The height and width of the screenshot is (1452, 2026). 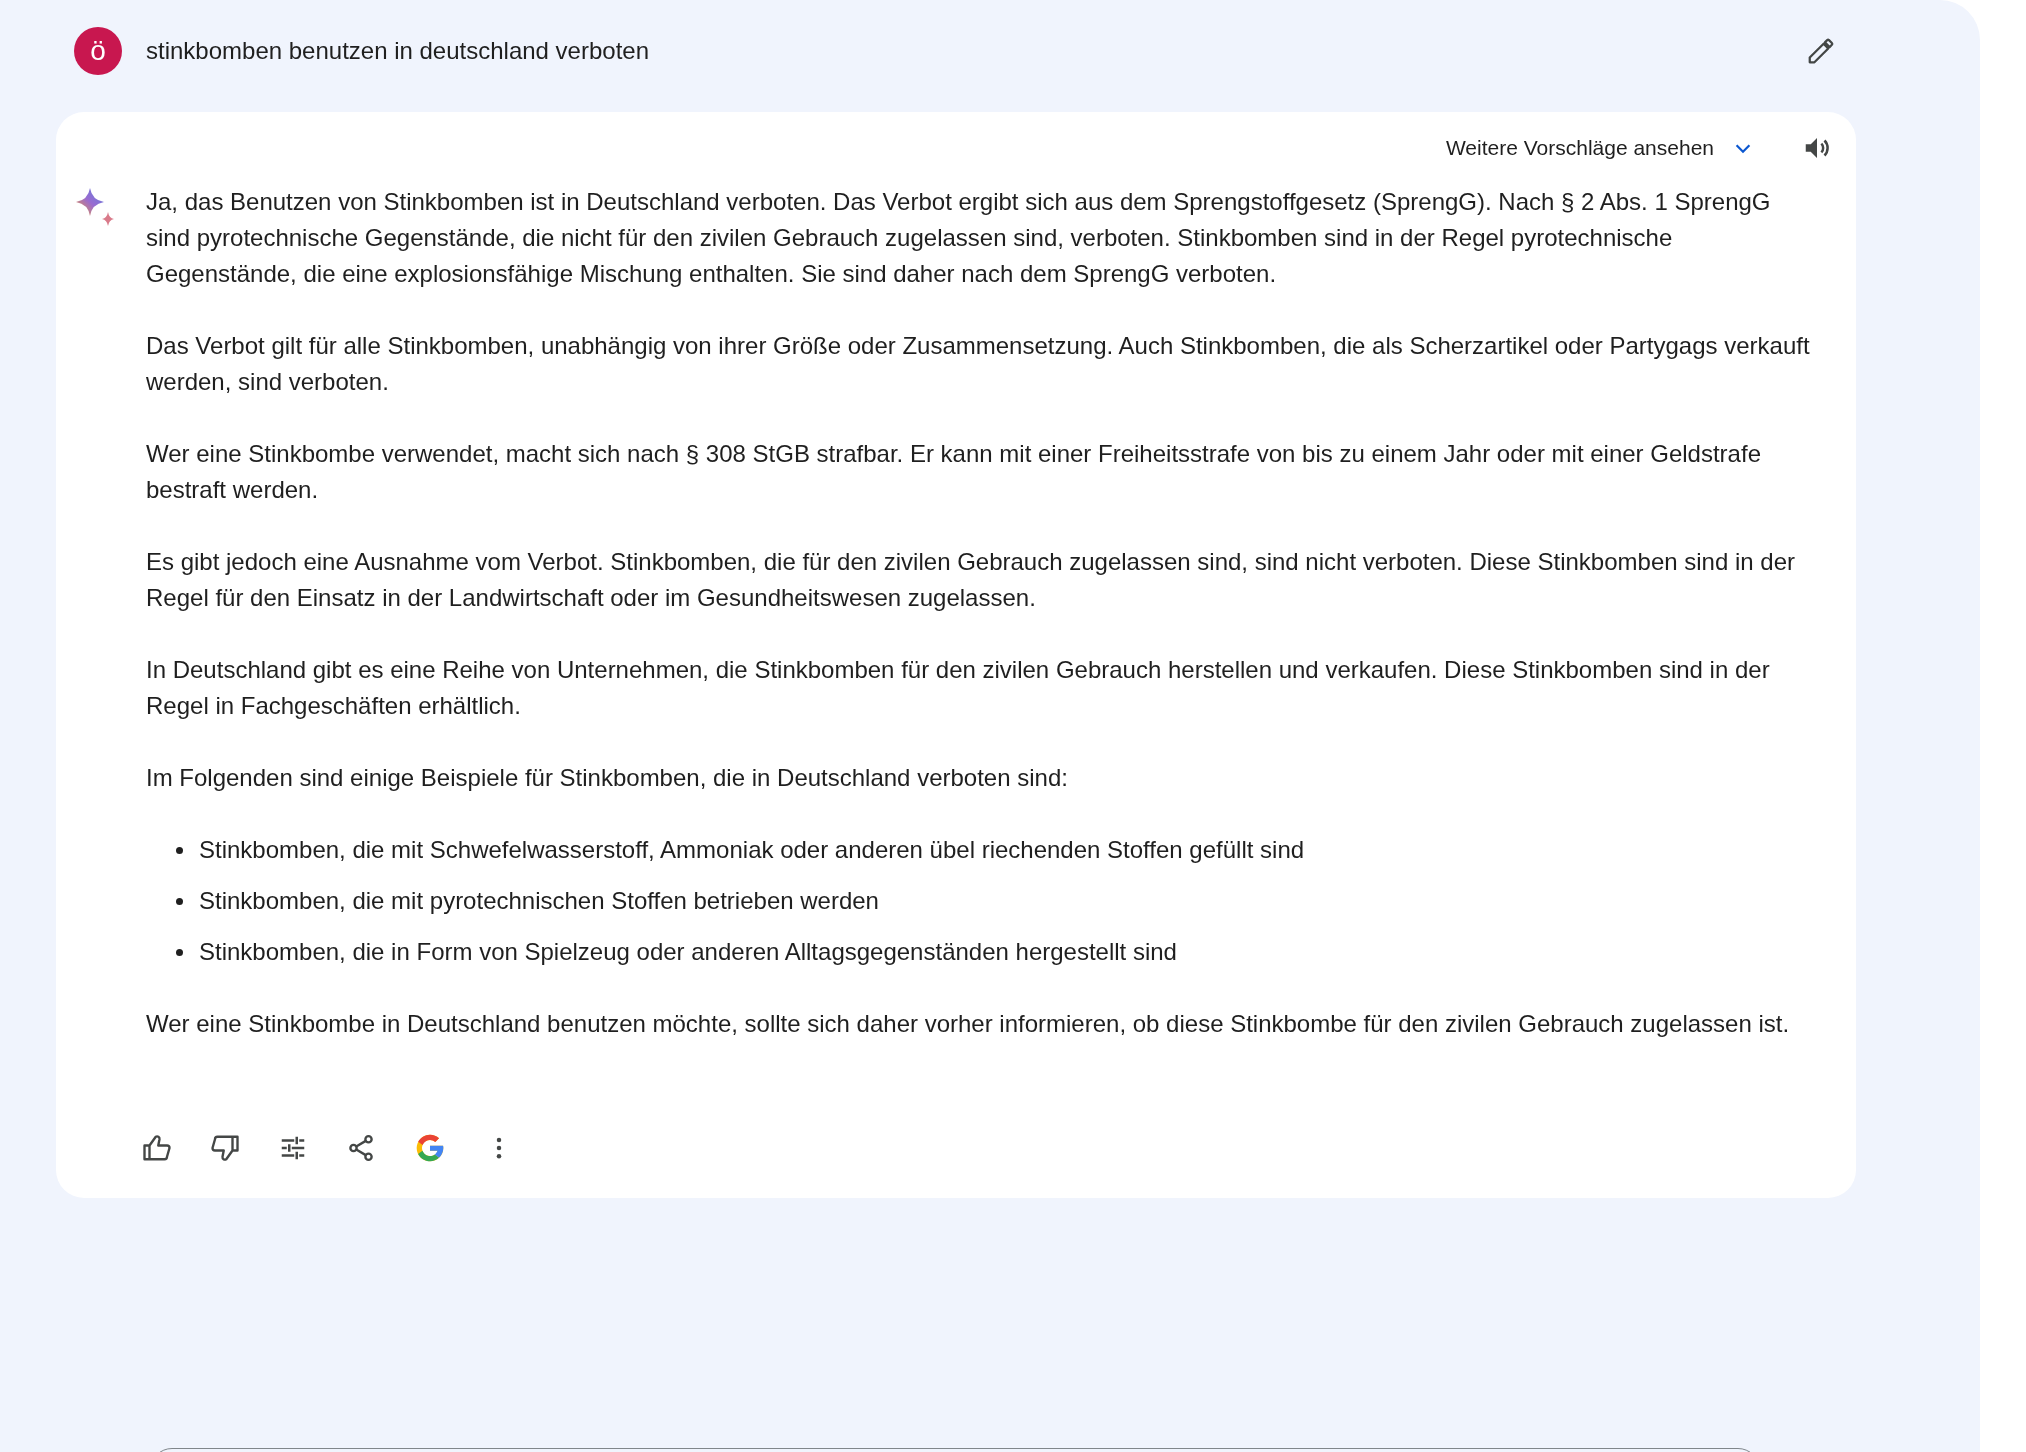 What do you see at coordinates (752, 850) in the screenshot?
I see `list-item: Stinkbomben, die mit Schwefelwasserstoff, Ammoniak oder anderen übel riechenden Stoffen gefüllt sind` at bounding box center [752, 850].